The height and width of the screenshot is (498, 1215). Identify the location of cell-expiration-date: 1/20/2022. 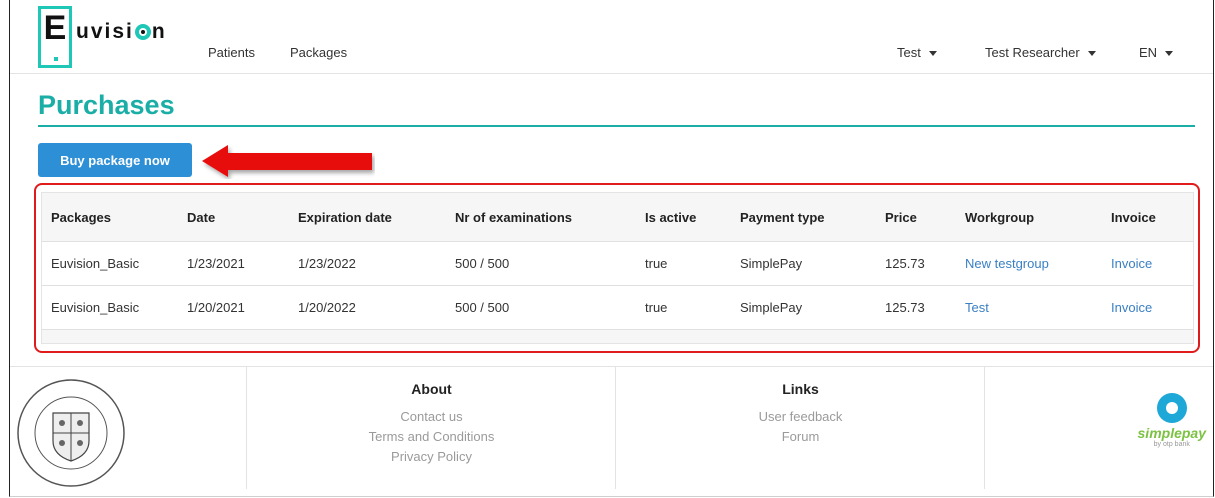
(367, 307).